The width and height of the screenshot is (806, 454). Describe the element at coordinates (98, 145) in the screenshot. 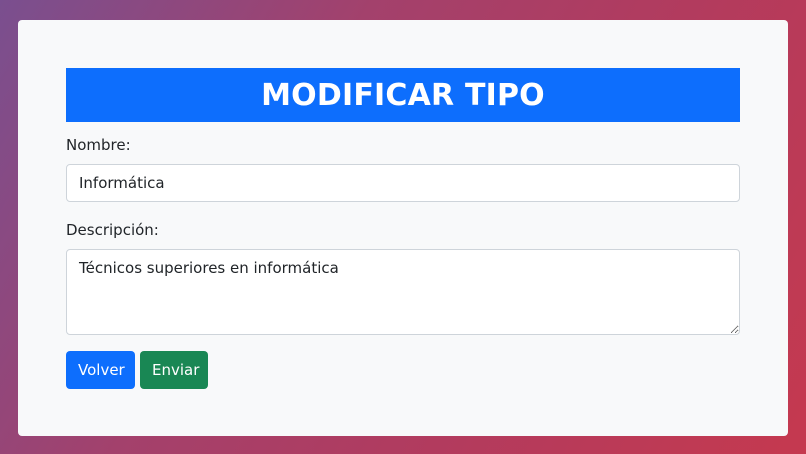

I see `nombre-label: Nombre:` at that location.